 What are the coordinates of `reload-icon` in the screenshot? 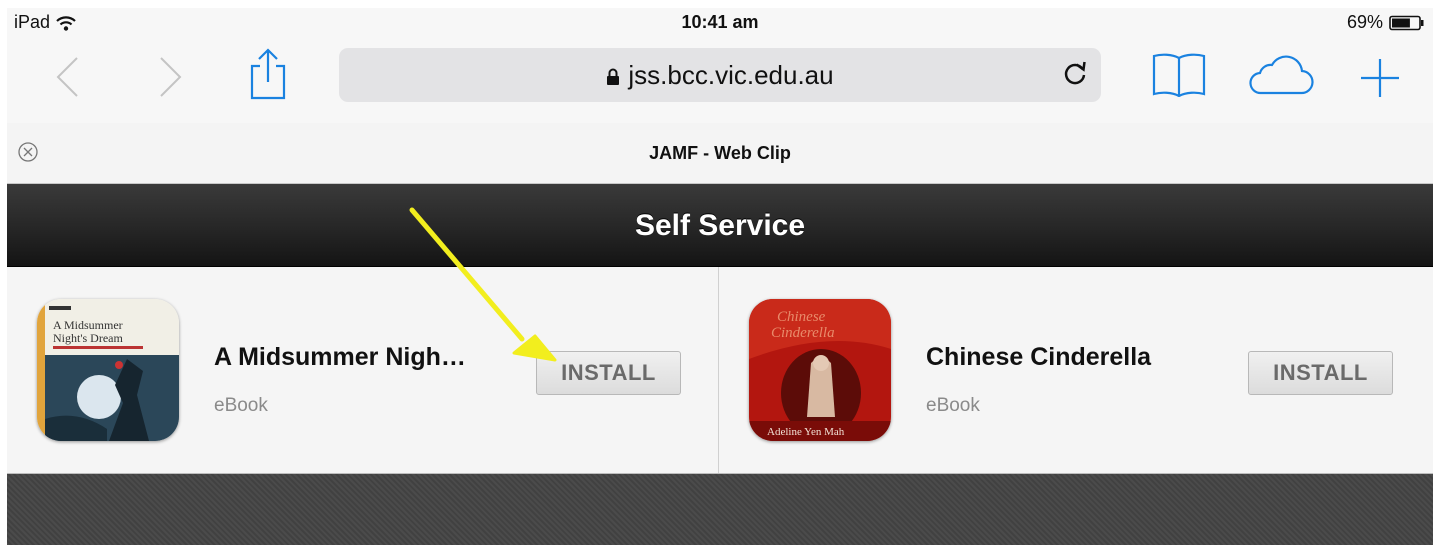 It's located at (1075, 73).